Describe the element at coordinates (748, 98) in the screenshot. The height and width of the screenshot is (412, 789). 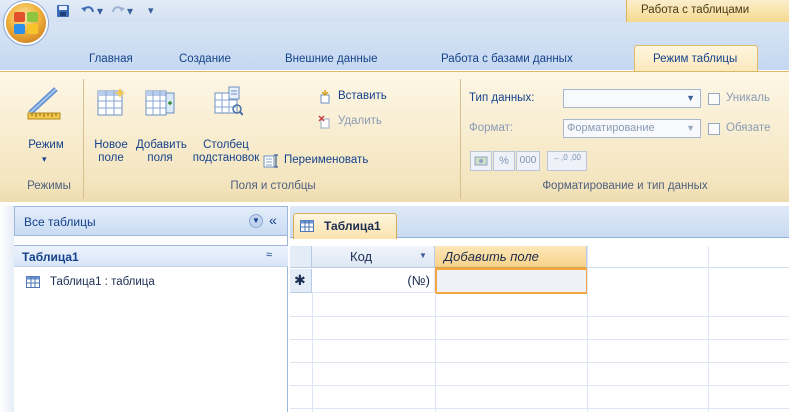
I see `unique-label: Уникаль` at that location.